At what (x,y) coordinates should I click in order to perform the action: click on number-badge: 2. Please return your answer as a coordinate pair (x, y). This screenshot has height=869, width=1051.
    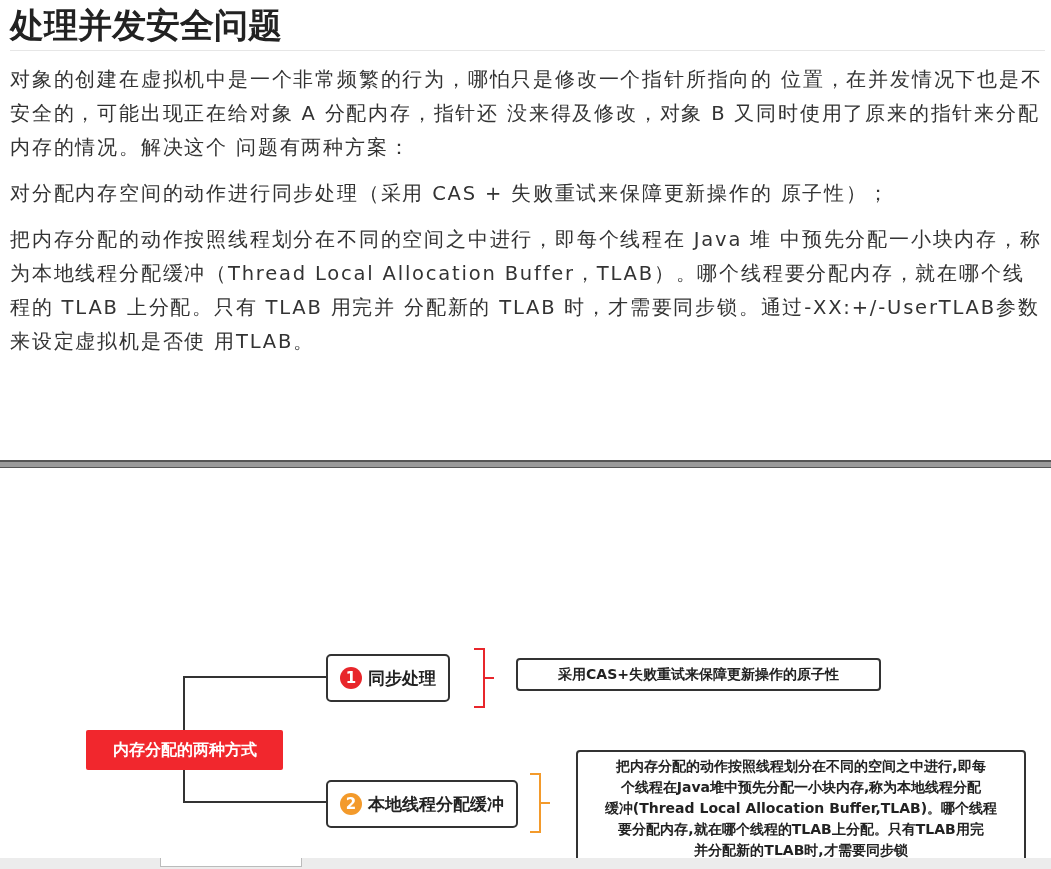
    Looking at the image, I should click on (351, 804).